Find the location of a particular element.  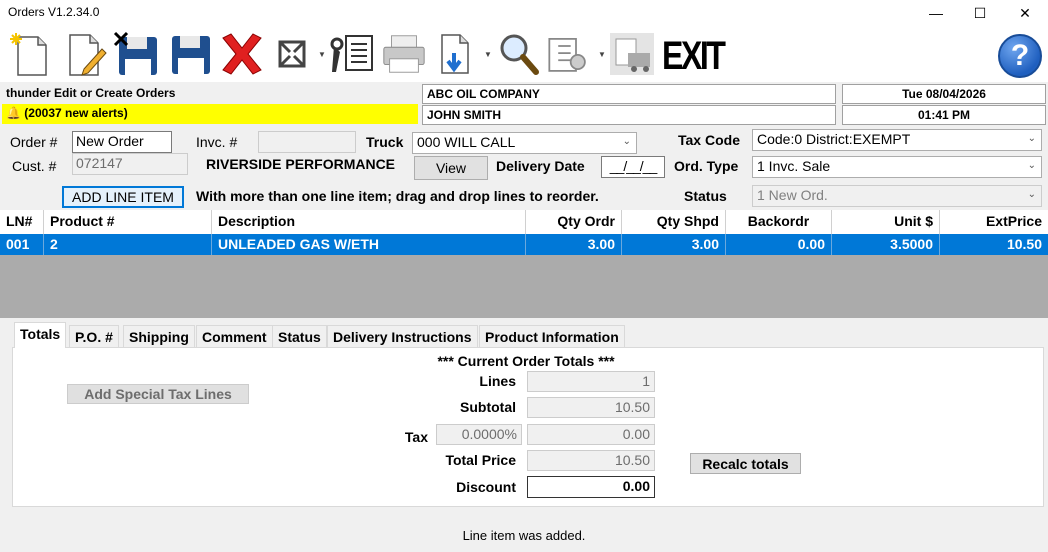

invoice-number-field is located at coordinates (307, 142).